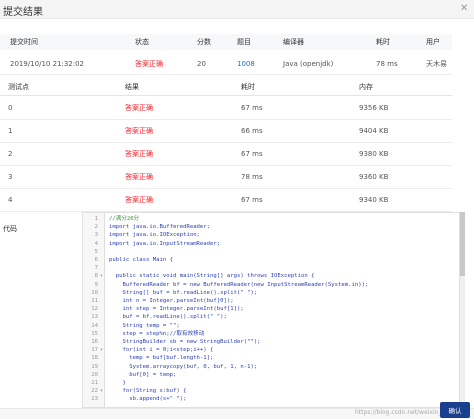 This screenshot has height=419, width=474. Describe the element at coordinates (271, 391) in the screenshot. I see `code-line: 22 ▾ for(String s:buf) {` at that location.